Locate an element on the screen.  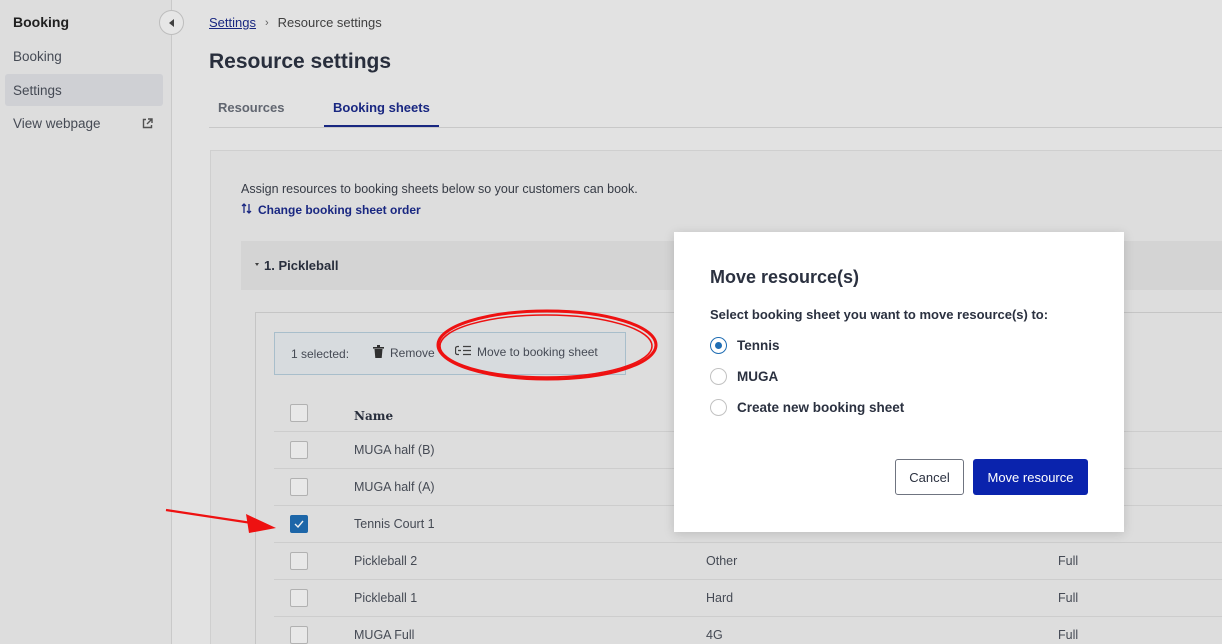
option-tennis: Tennis is located at coordinates (745, 345).